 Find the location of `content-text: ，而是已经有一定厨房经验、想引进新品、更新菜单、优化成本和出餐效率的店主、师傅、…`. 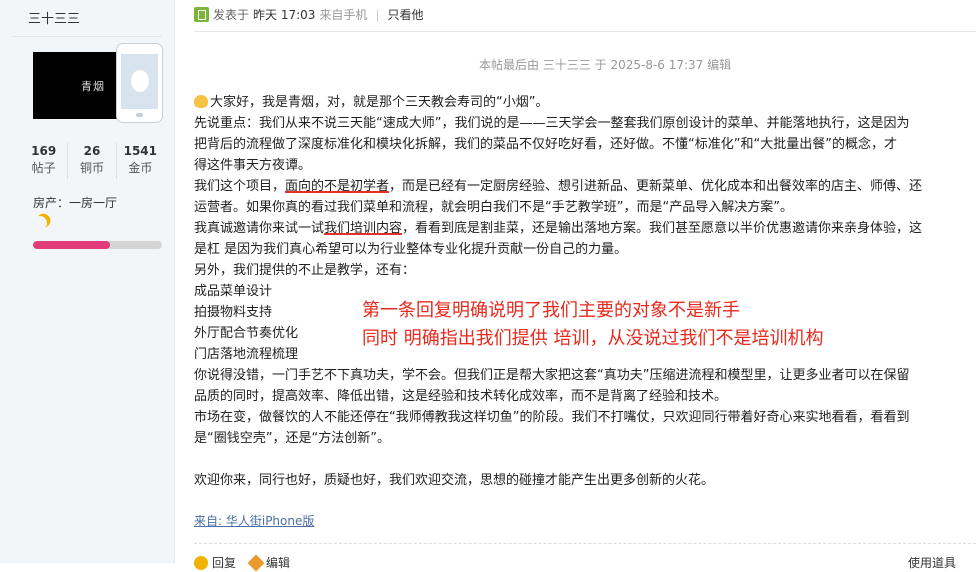

content-text: ，而是已经有一定厨房经验、想引进新品、更新菜单、优化成本和出餐效率的店主、师傅、… is located at coordinates (656, 186).